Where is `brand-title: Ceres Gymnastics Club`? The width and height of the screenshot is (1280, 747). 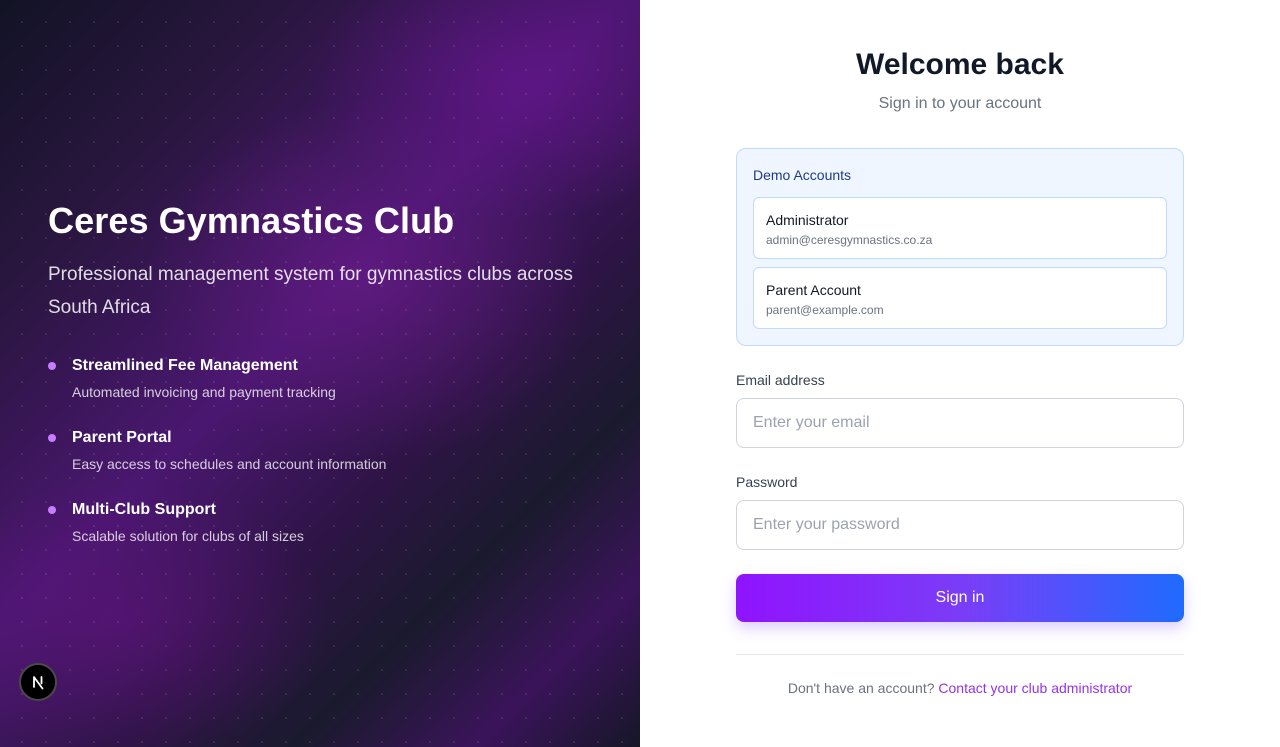 brand-title: Ceres Gymnastics Club is located at coordinates (251, 220).